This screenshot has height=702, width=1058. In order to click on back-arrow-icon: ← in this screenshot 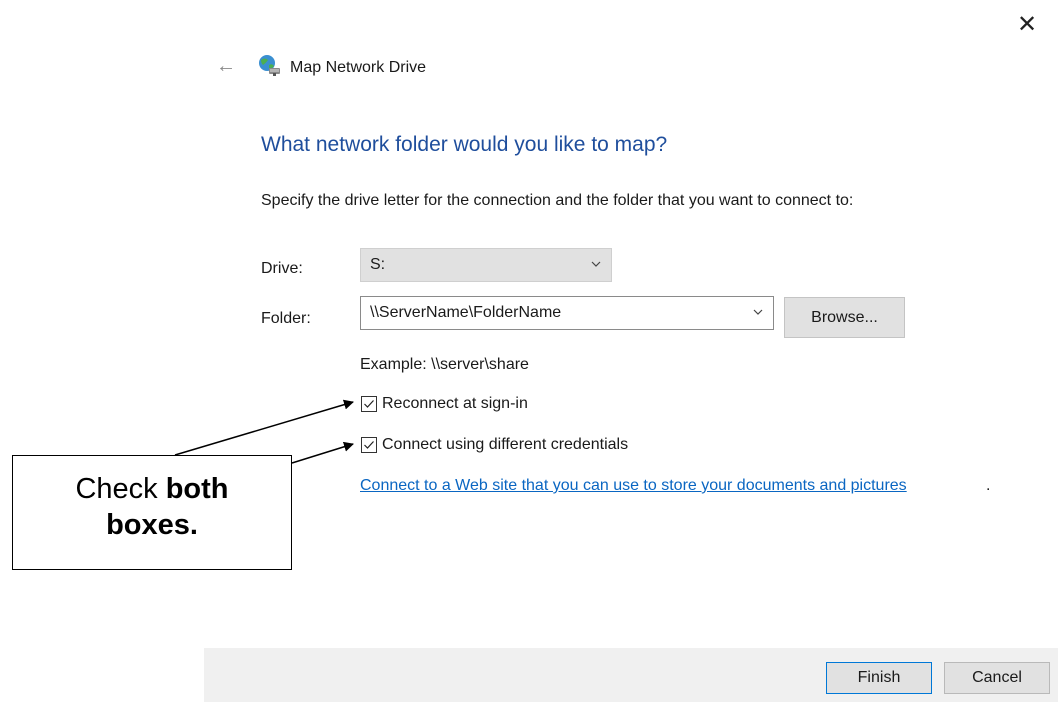, I will do `click(226, 66)`.